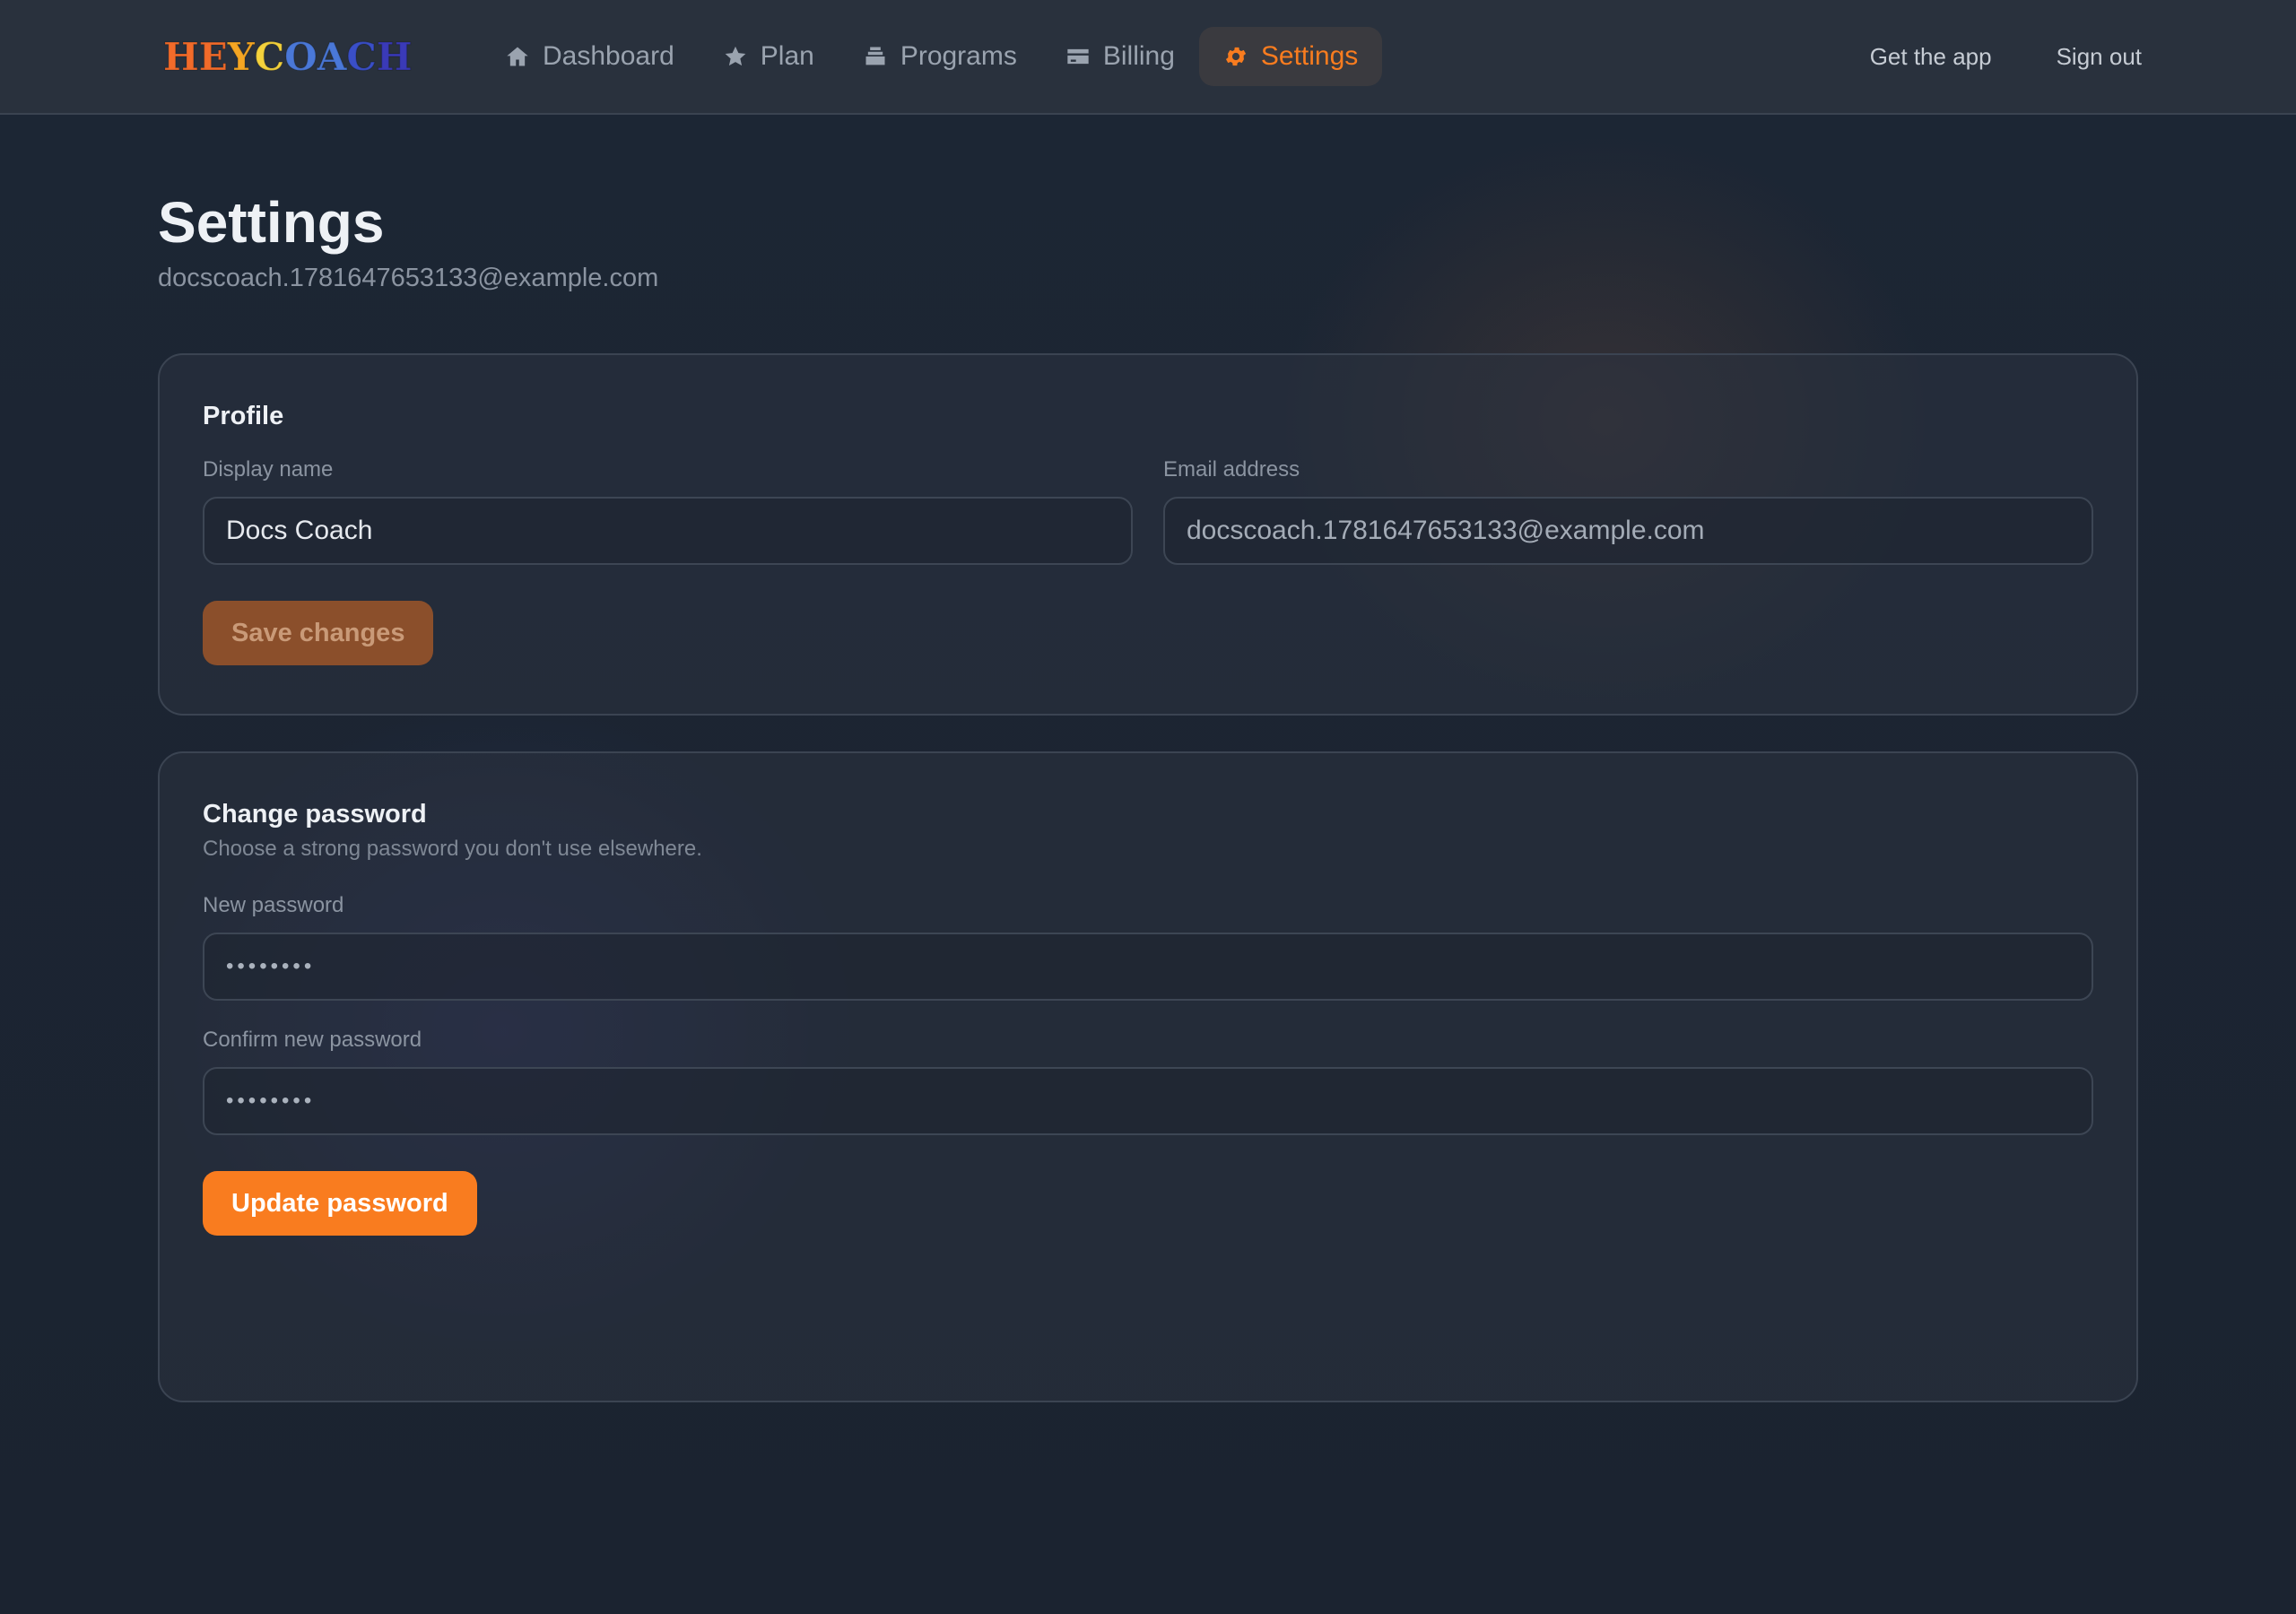 Image resolution: width=2296 pixels, height=1614 pixels. I want to click on nav-item-billing: Billing, so click(1120, 56).